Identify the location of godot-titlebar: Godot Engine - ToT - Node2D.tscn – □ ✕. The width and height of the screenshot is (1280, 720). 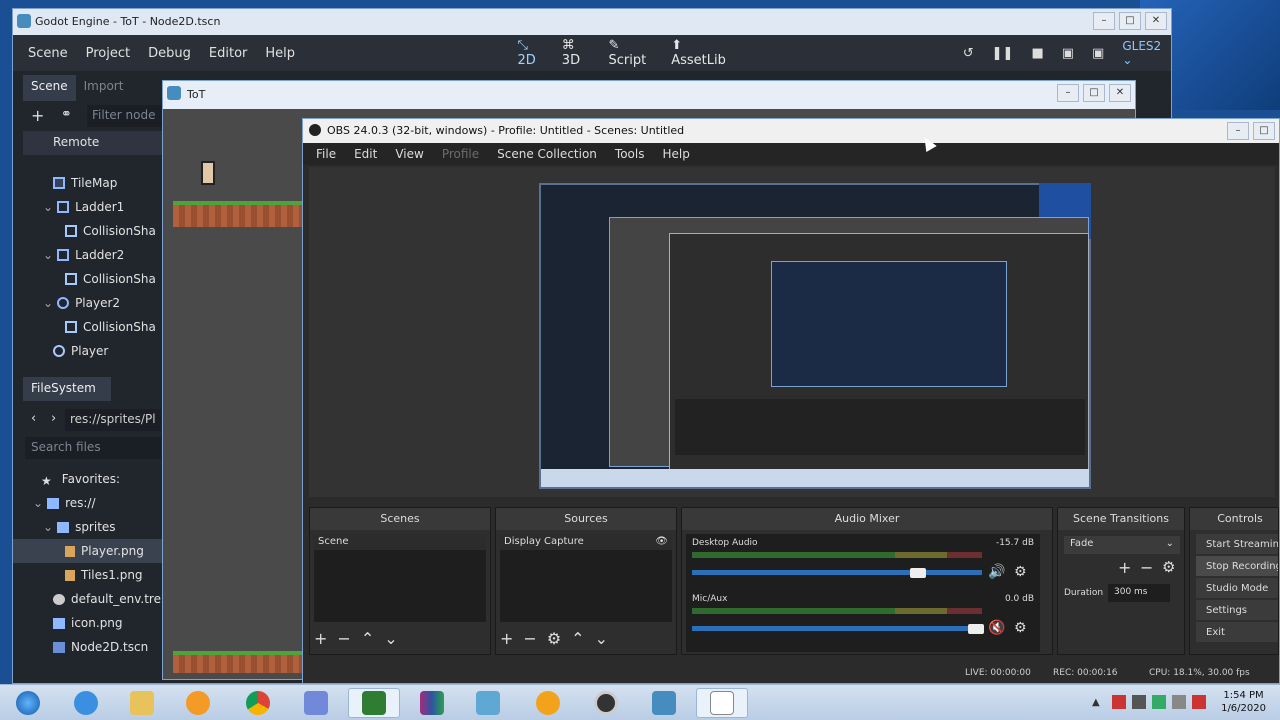
(592, 22).